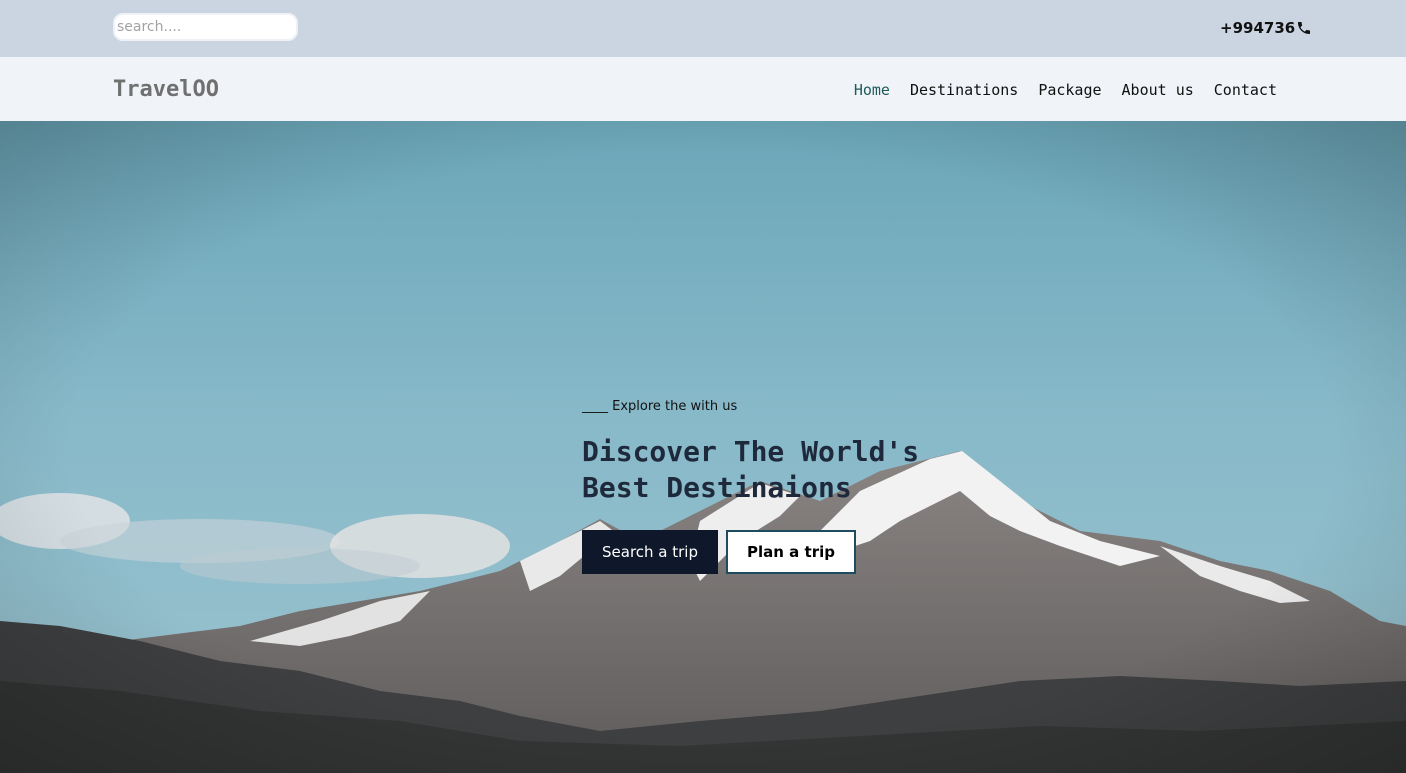  What do you see at coordinates (872, 90) in the screenshot?
I see `nav-link-home: Home` at bounding box center [872, 90].